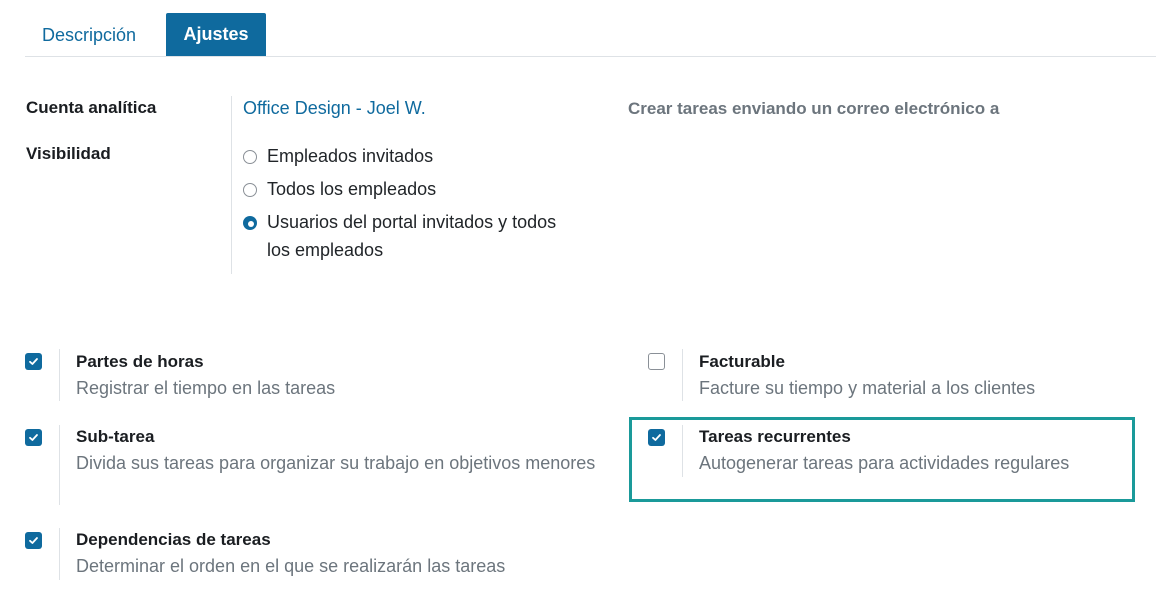  I want to click on visibility-option-all-employees: Todos los empleados, so click(400, 190).